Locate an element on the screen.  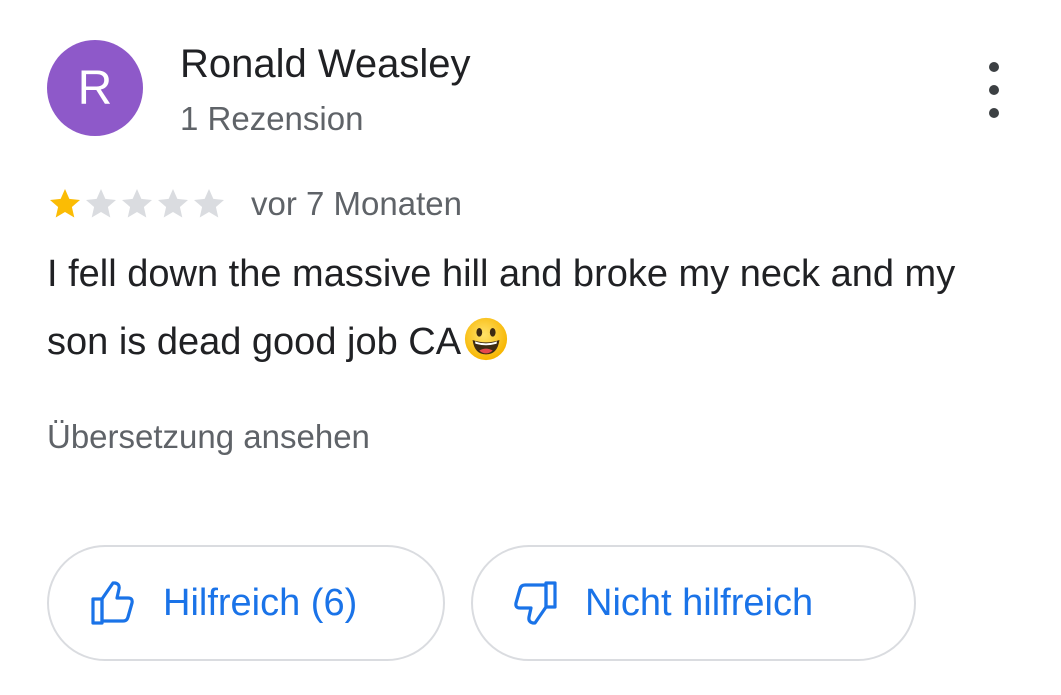
thumb-down-icon is located at coordinates (535, 603).